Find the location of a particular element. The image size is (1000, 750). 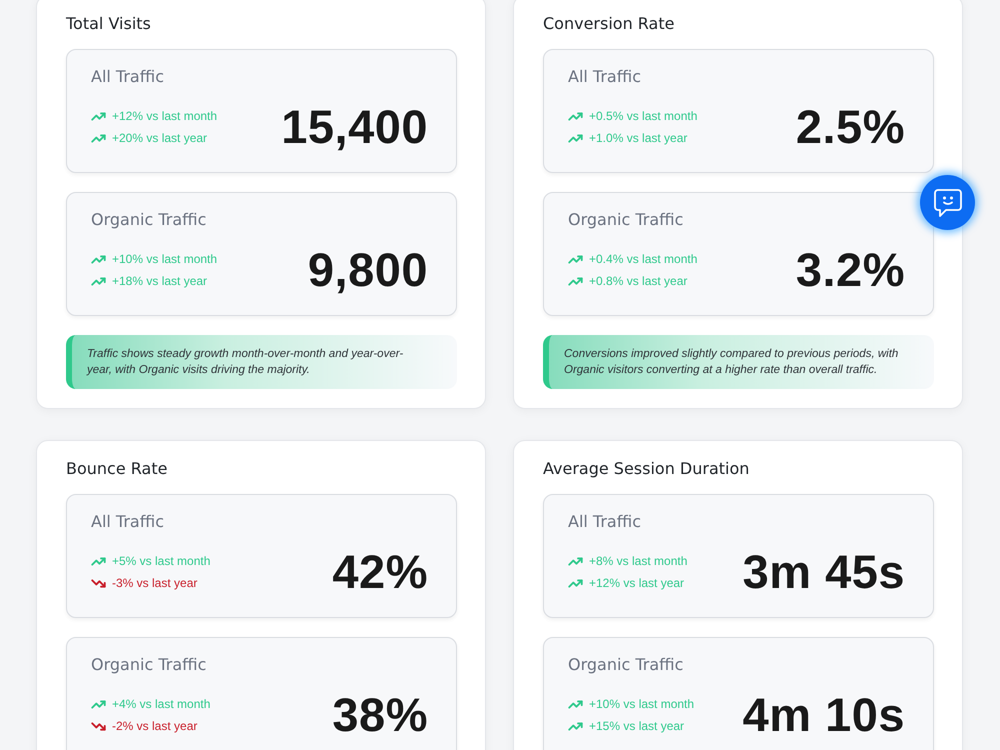

card-title: Bounce Rate is located at coordinates (117, 469).